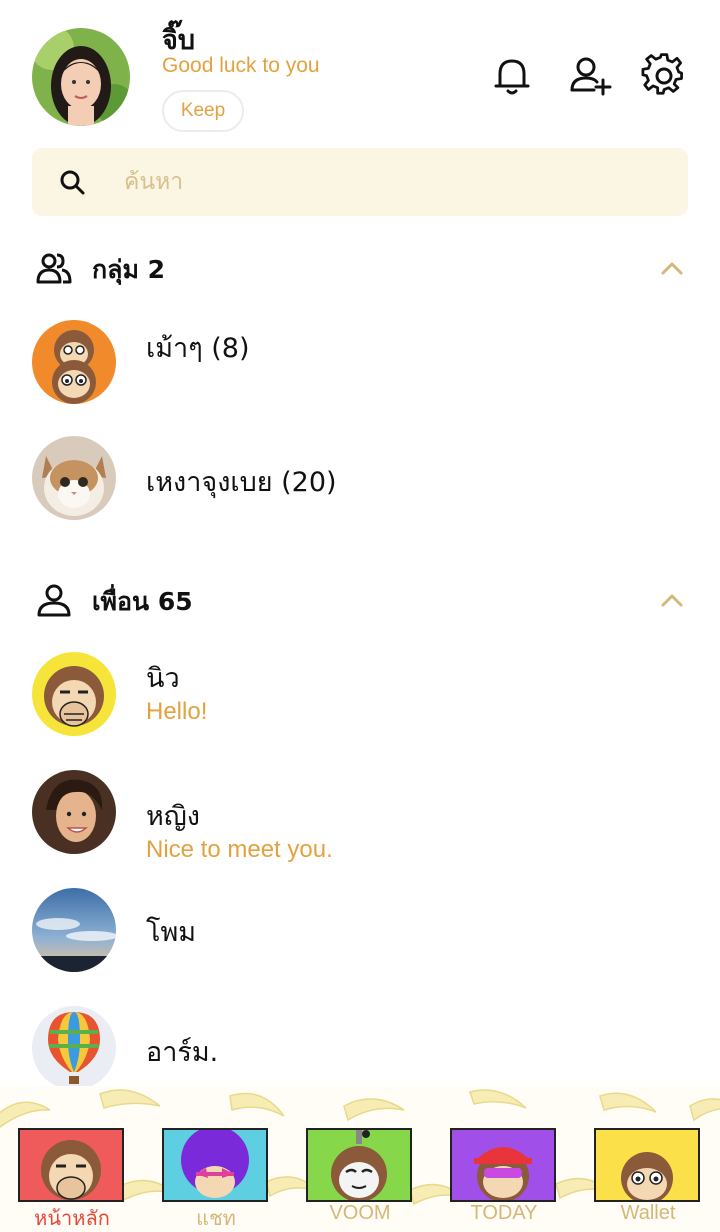 This screenshot has height=1232, width=720. I want to click on nav-tab-home: หน้าหลัก, so click(72, 1159).